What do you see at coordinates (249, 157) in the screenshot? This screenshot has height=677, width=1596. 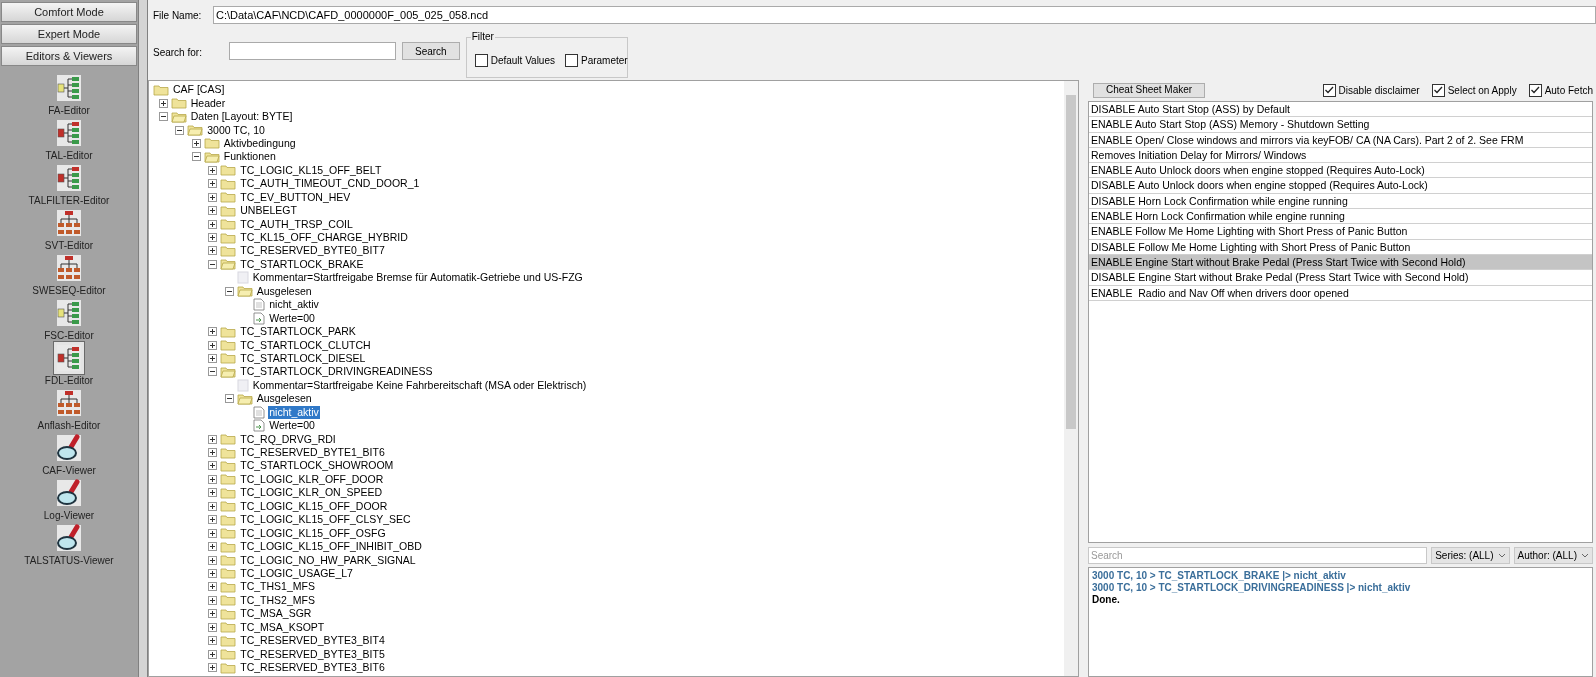 I see `tree-node-label: Funktionen` at bounding box center [249, 157].